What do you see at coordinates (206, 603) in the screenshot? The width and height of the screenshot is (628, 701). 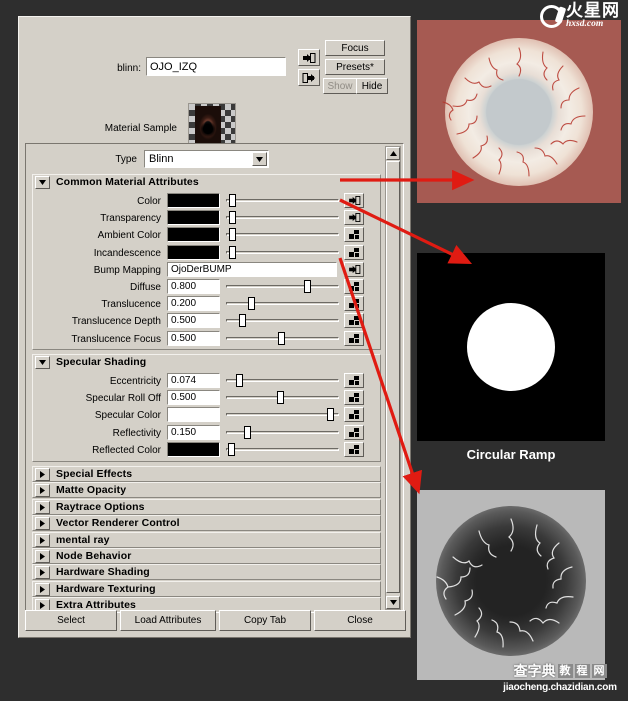 I see `collapsed-section: Extra Attributes` at bounding box center [206, 603].